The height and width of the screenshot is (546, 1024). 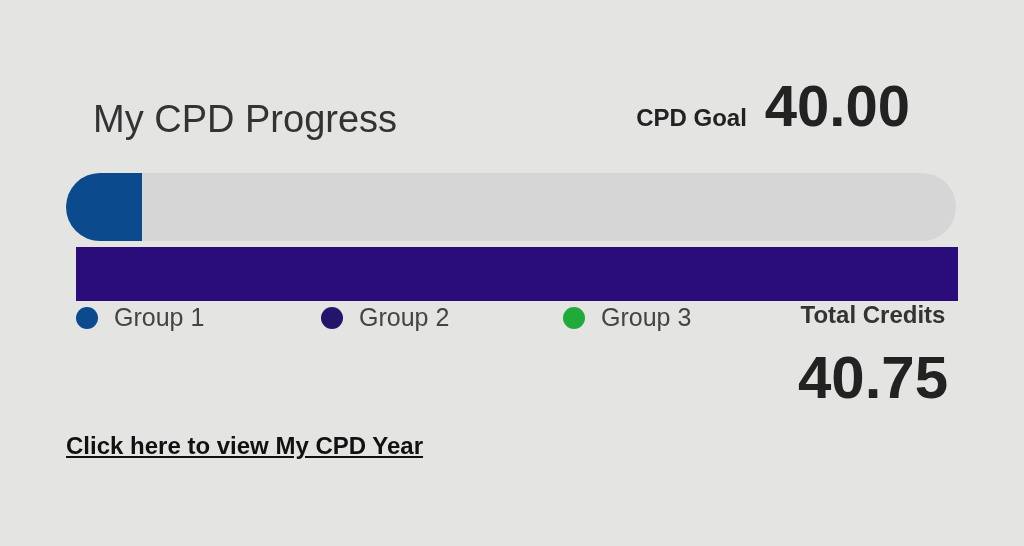 I want to click on total-label: Total Credits, so click(x=873, y=315).